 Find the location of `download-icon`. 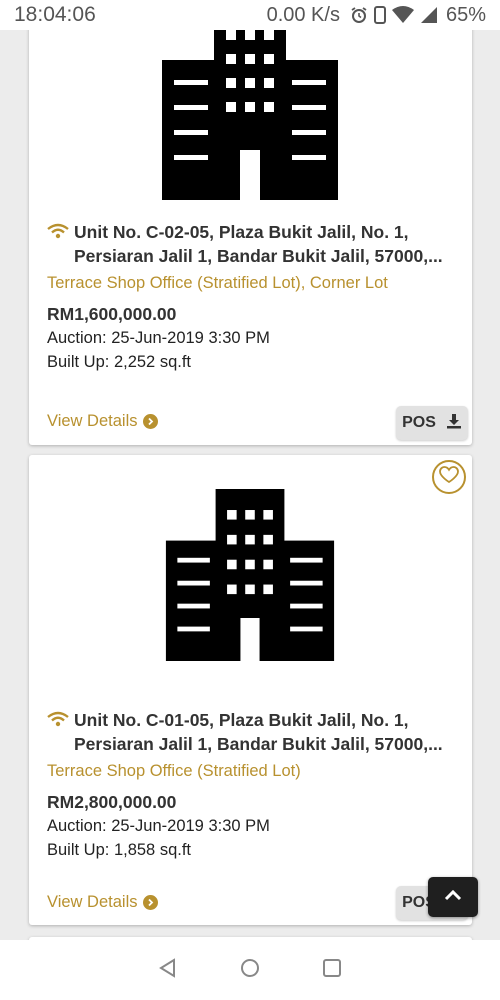

download-icon is located at coordinates (454, 423).